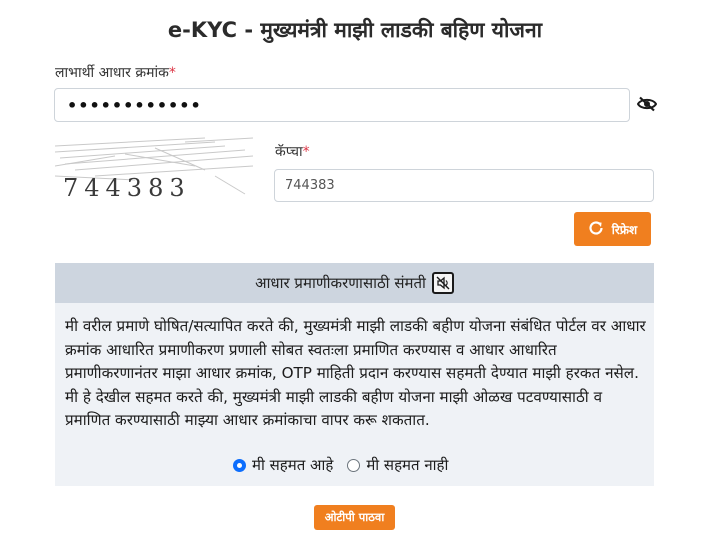 This screenshot has height=542, width=710. What do you see at coordinates (407, 465) in the screenshot?
I see `disagree-label: मी सहमत नाही` at bounding box center [407, 465].